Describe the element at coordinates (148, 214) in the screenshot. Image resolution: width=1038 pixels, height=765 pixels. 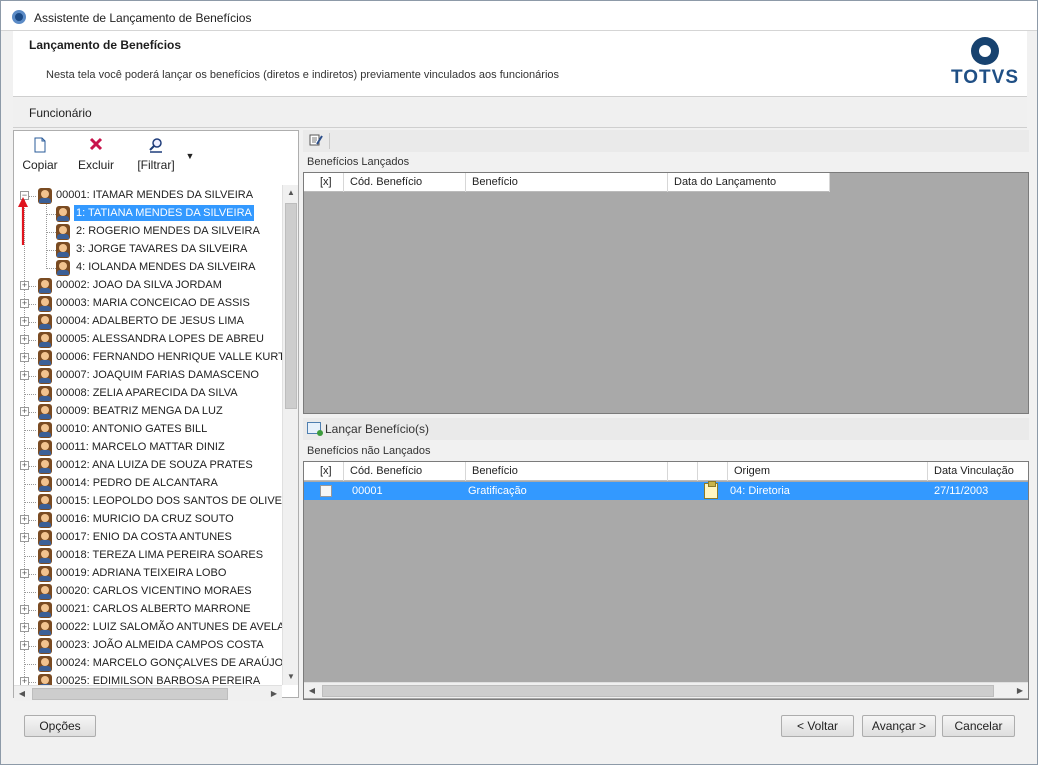
I see `tree-node-dependent: 1: TATIANA MENDES DA SILVEIRA` at that location.